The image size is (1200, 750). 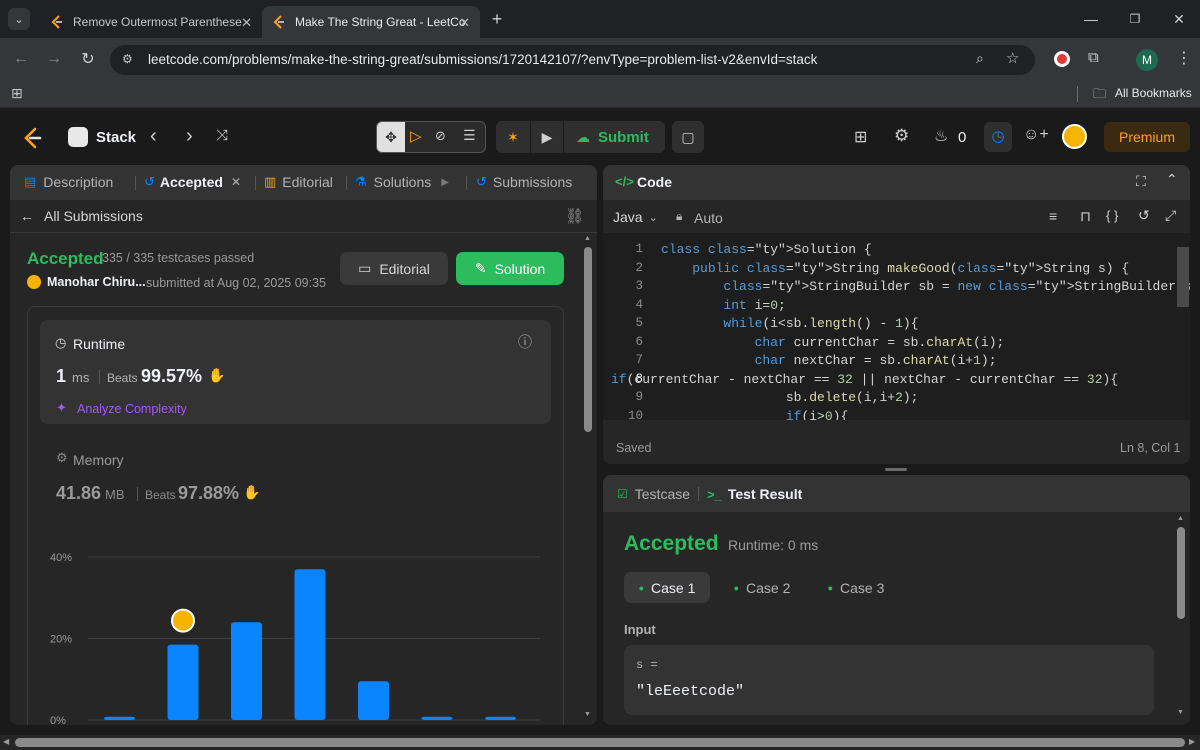 I want to click on debug-button: ✶, so click(x=513, y=137).